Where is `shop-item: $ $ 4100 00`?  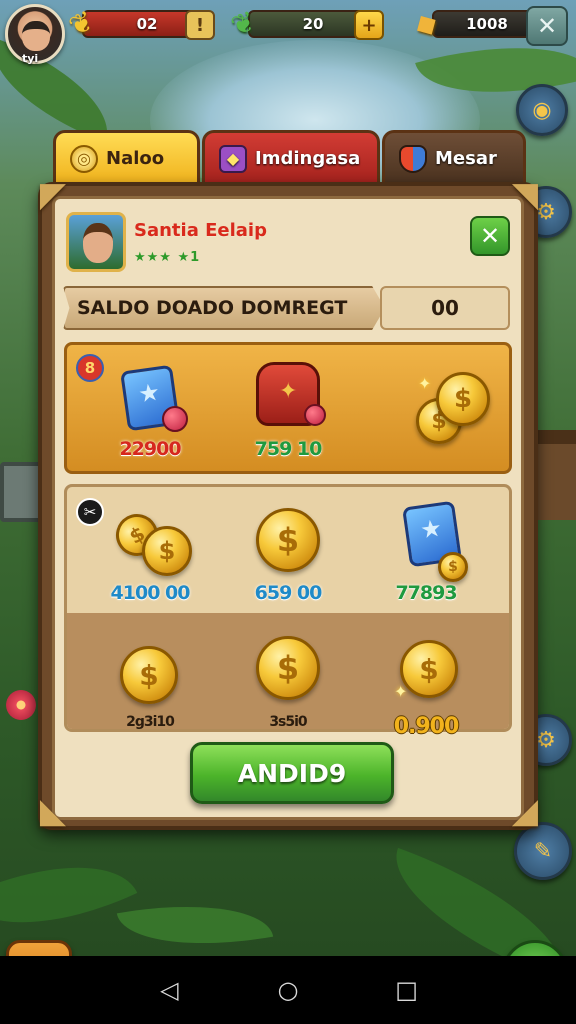 shop-item: $ $ 4100 00 is located at coordinates (150, 560).